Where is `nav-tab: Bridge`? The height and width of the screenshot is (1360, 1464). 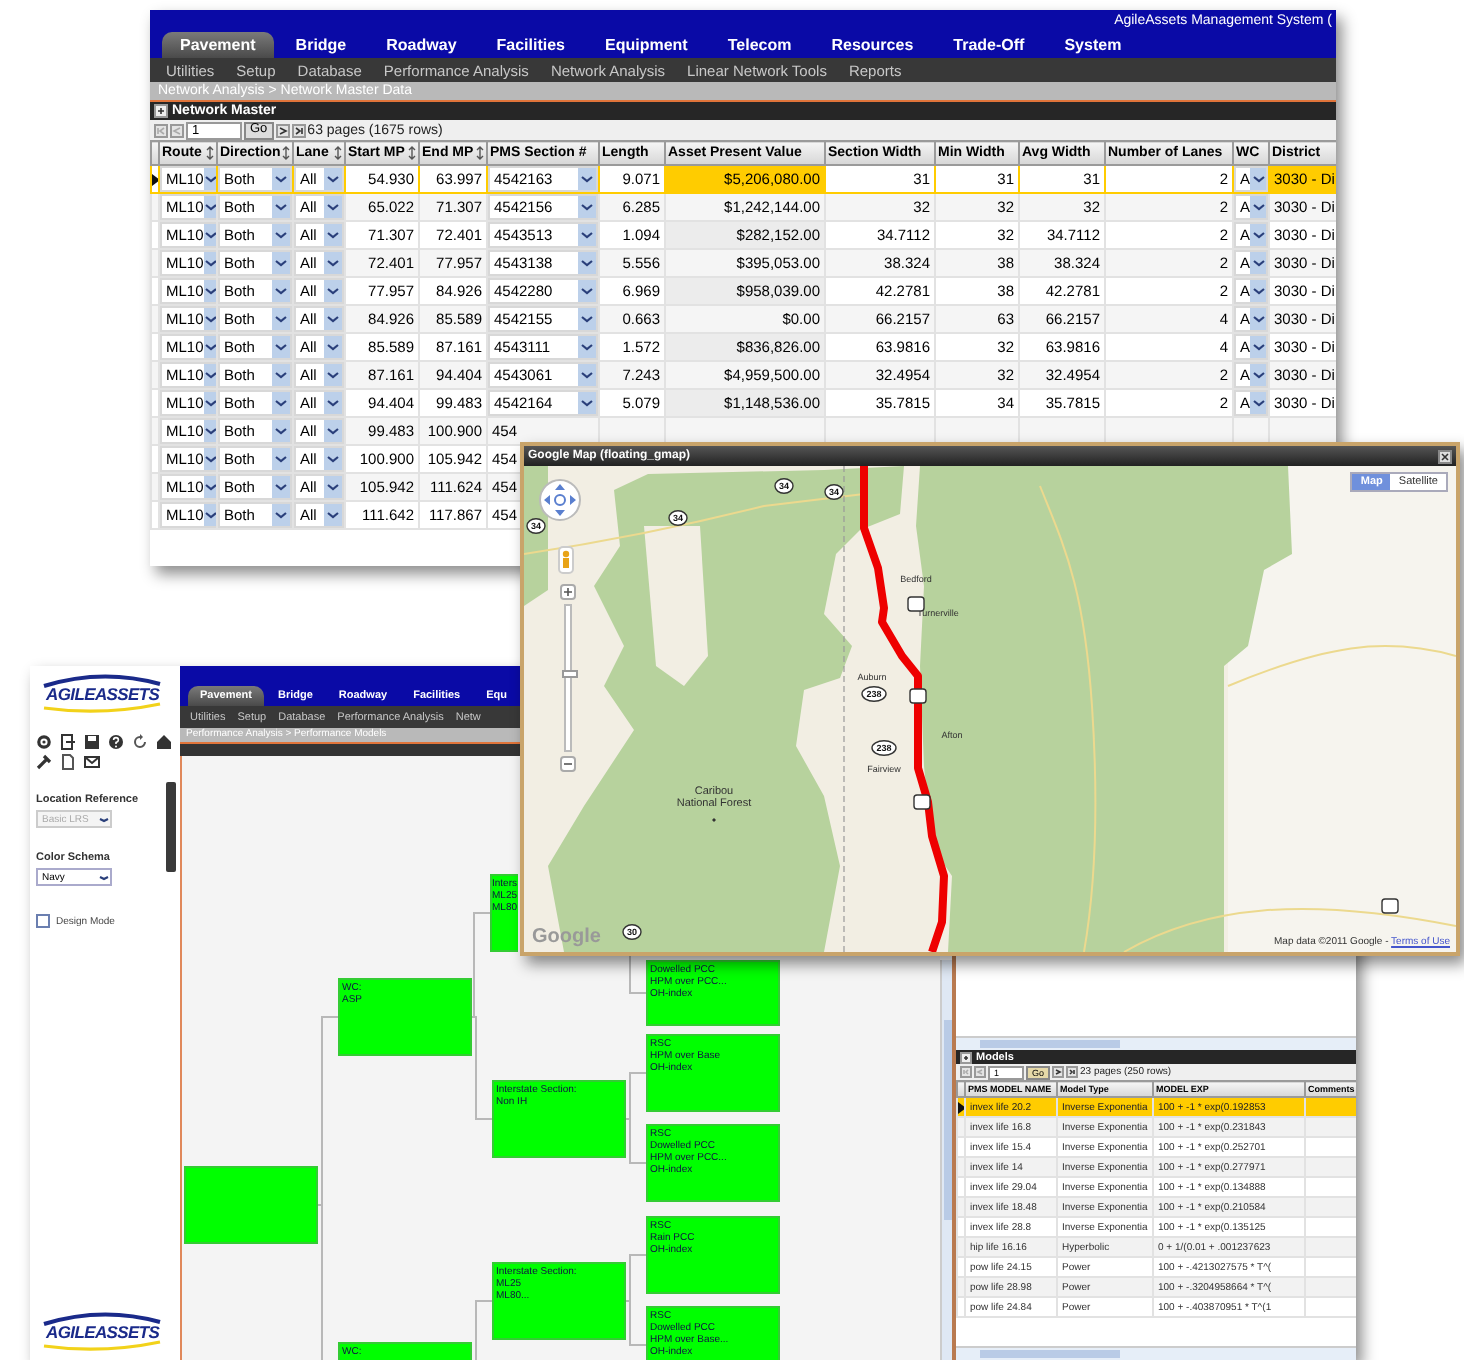 nav-tab: Bridge is located at coordinates (321, 45).